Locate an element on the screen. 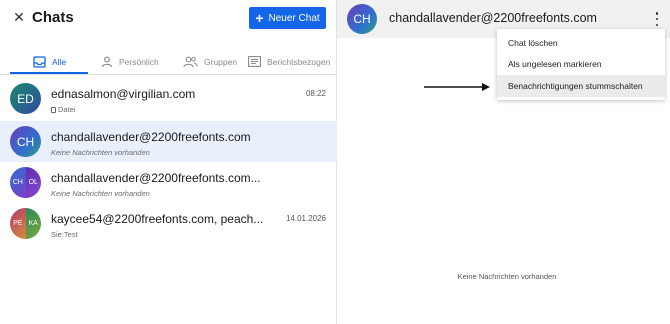  chat-preview-text: Datei is located at coordinates (67, 109).